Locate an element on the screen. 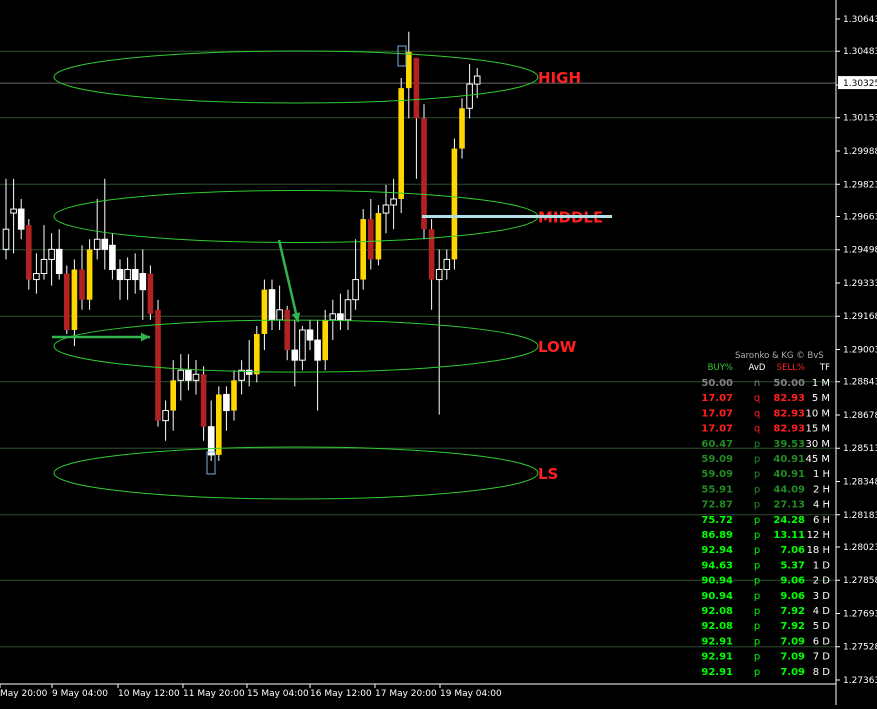 The height and width of the screenshot is (709, 877). price-tick-label: 1.28843 is located at coordinates (860, 383).